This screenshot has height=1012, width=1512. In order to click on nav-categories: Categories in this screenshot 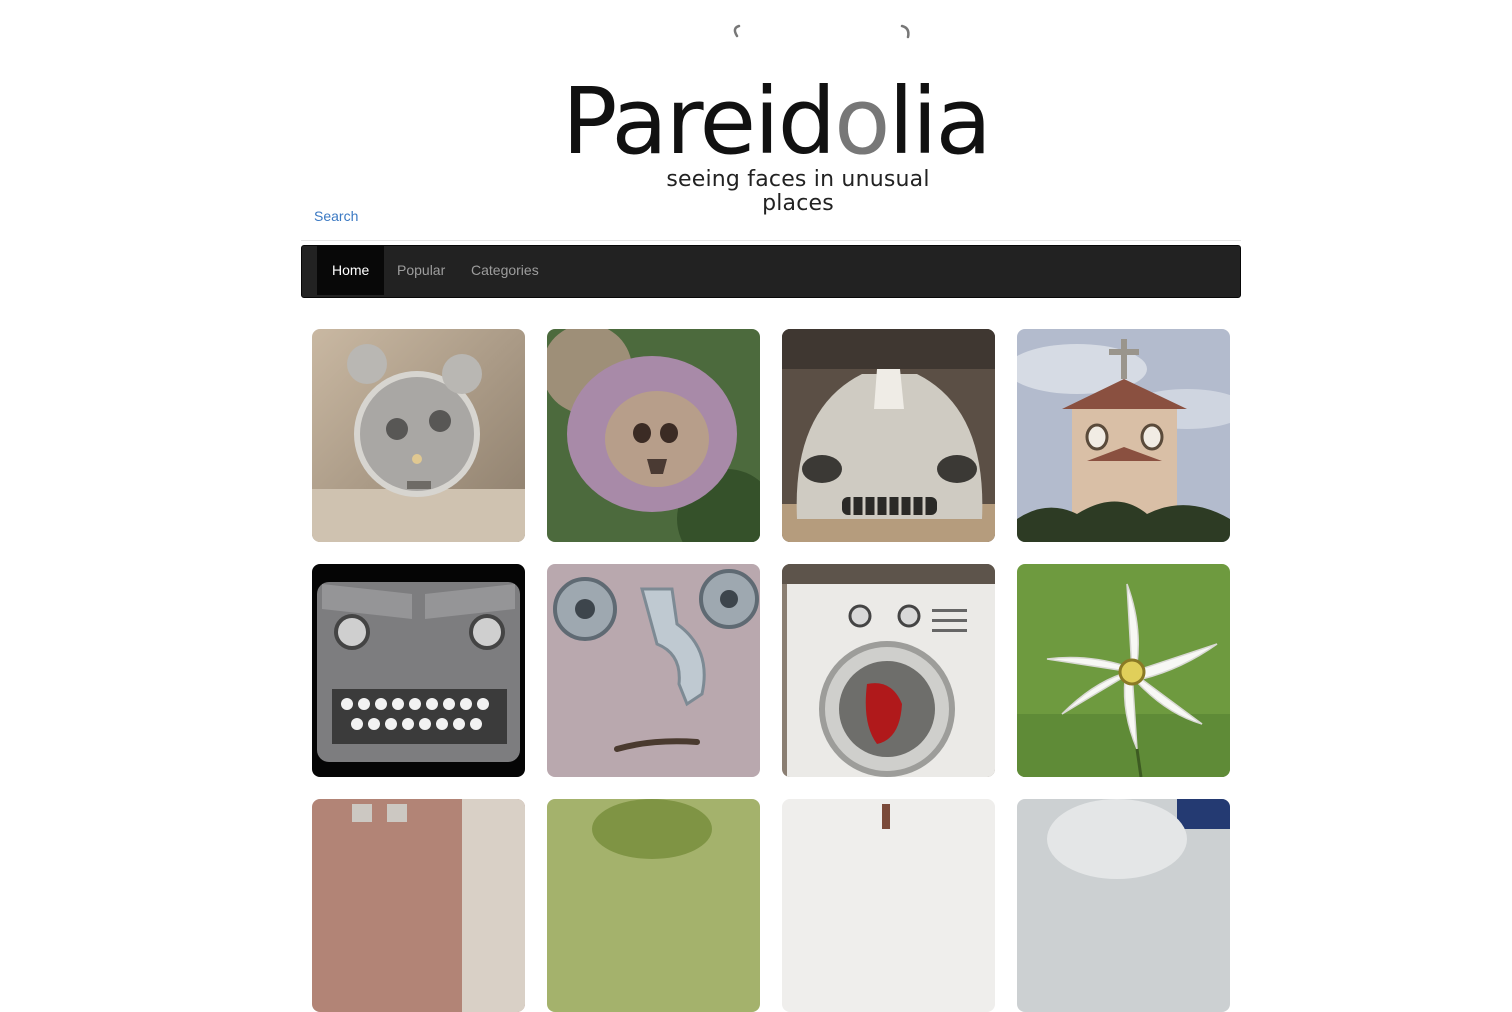, I will do `click(505, 270)`.